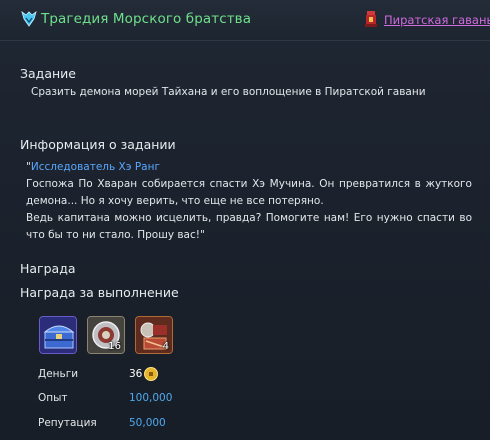 Image resolution: width=490 pixels, height=440 pixels. I want to click on reputation-value: 50,000, so click(147, 423).